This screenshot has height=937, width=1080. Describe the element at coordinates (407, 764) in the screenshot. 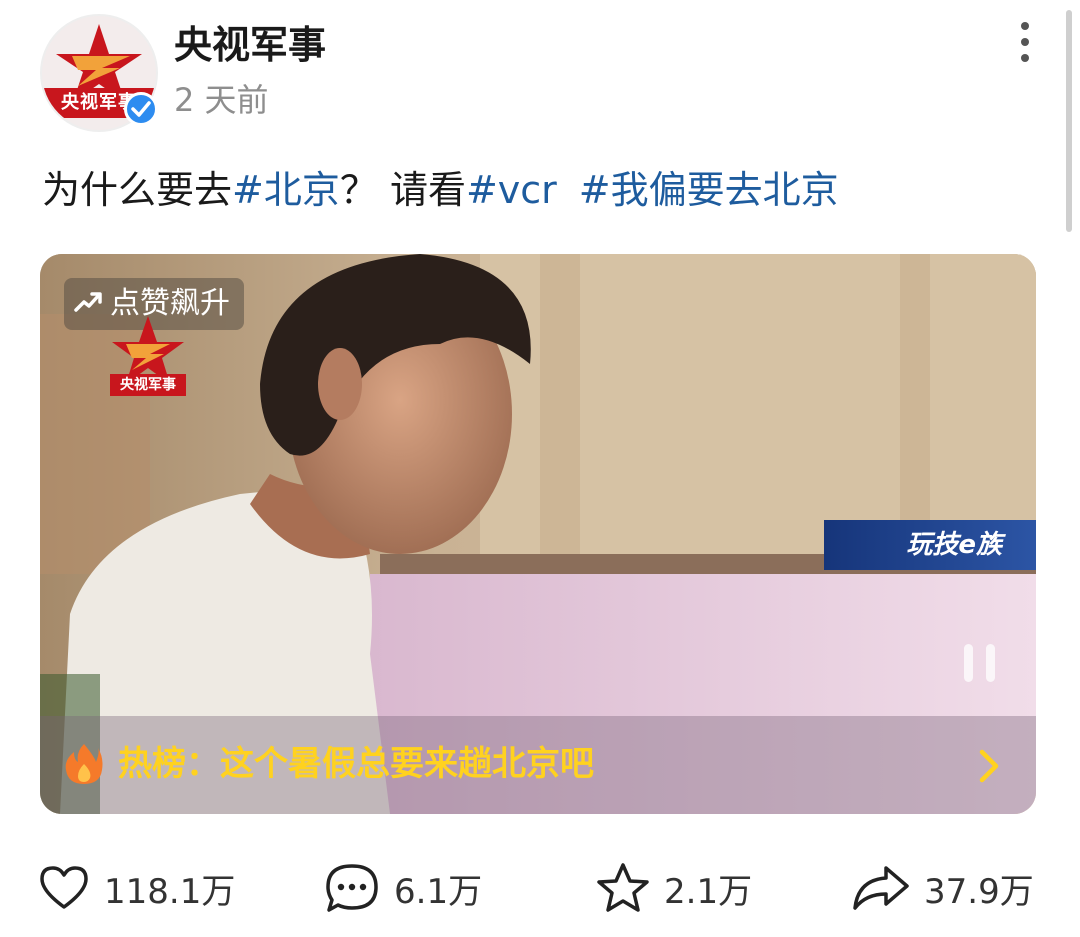

I see `hot-topic-title: 这个暑假总要来趟北京吧` at that location.